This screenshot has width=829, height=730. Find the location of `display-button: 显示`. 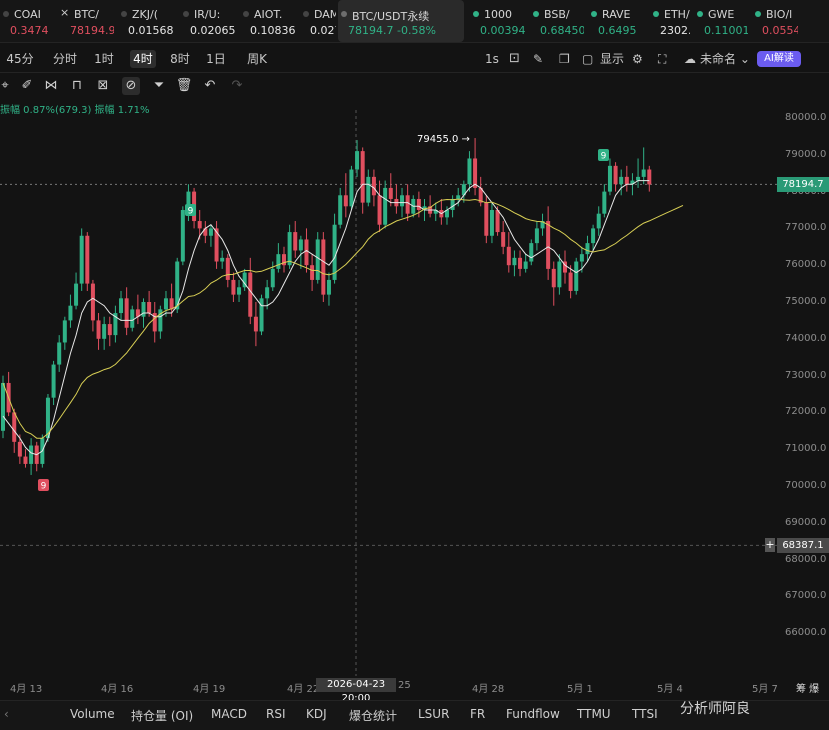

display-button: 显示 is located at coordinates (612, 59).